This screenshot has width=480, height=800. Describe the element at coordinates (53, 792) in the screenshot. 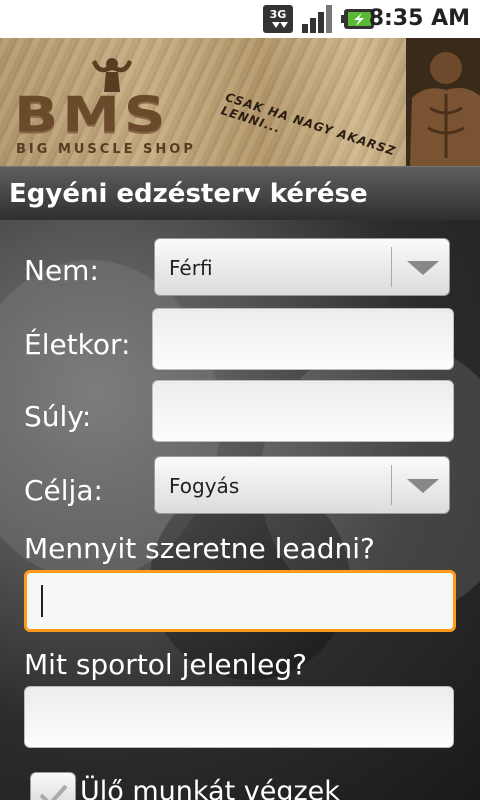

I see `checkmark-icon` at that location.